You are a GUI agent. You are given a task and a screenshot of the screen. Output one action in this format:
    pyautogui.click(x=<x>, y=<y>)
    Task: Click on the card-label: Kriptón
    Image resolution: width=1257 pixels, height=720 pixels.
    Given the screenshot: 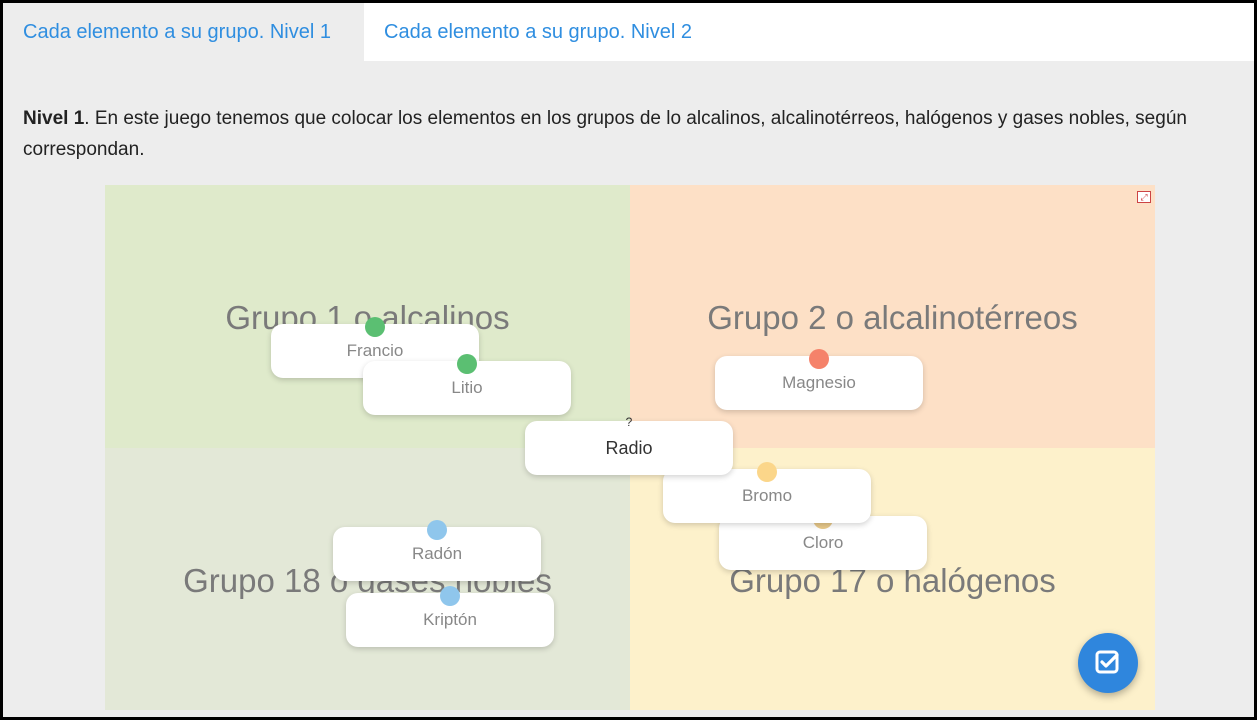 What is the action you would take?
    pyautogui.click(x=450, y=619)
    